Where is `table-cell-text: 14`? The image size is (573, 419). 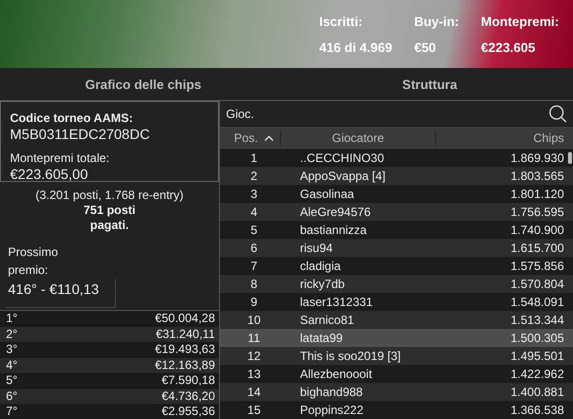 table-cell-text: 14 is located at coordinates (254, 392).